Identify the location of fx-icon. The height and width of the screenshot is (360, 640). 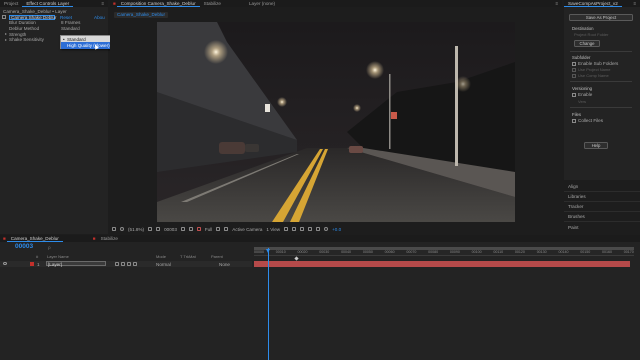
(4, 17).